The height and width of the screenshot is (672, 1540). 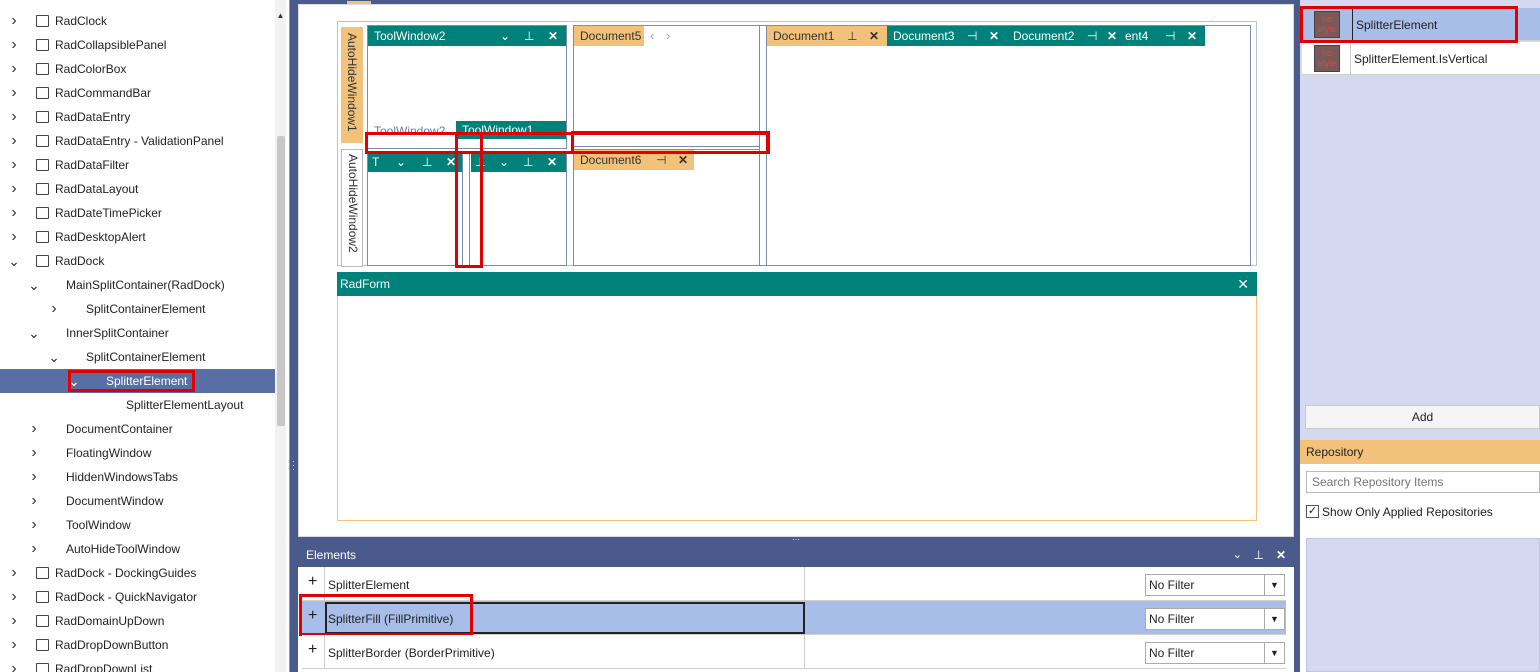 I want to click on element-row: + SplitterElement No Filter ▼, so click(x=794, y=584).